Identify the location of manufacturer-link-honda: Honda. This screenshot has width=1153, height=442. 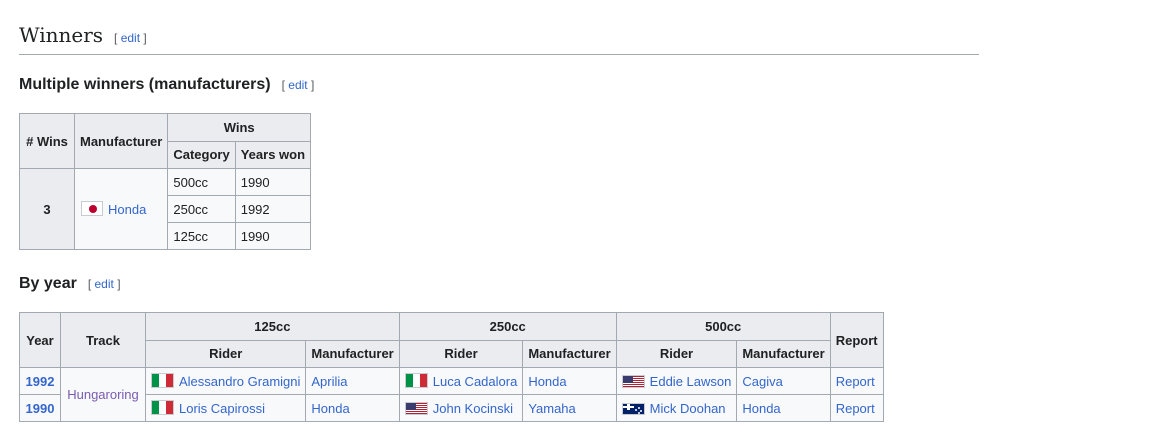
(127, 209).